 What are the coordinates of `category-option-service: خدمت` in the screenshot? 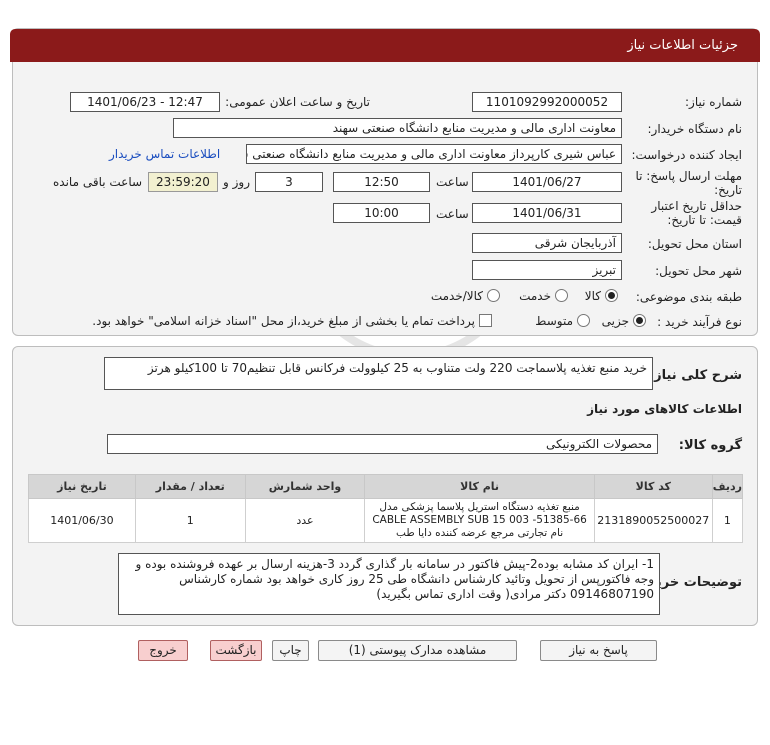 It's located at (543, 295).